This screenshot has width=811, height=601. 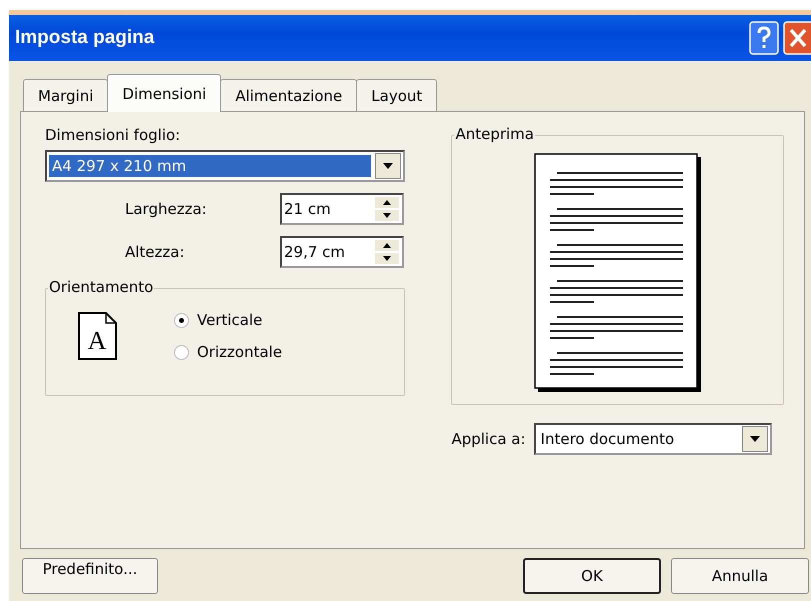 What do you see at coordinates (608, 439) in the screenshot?
I see `dropdown-value: Intero documento` at bounding box center [608, 439].